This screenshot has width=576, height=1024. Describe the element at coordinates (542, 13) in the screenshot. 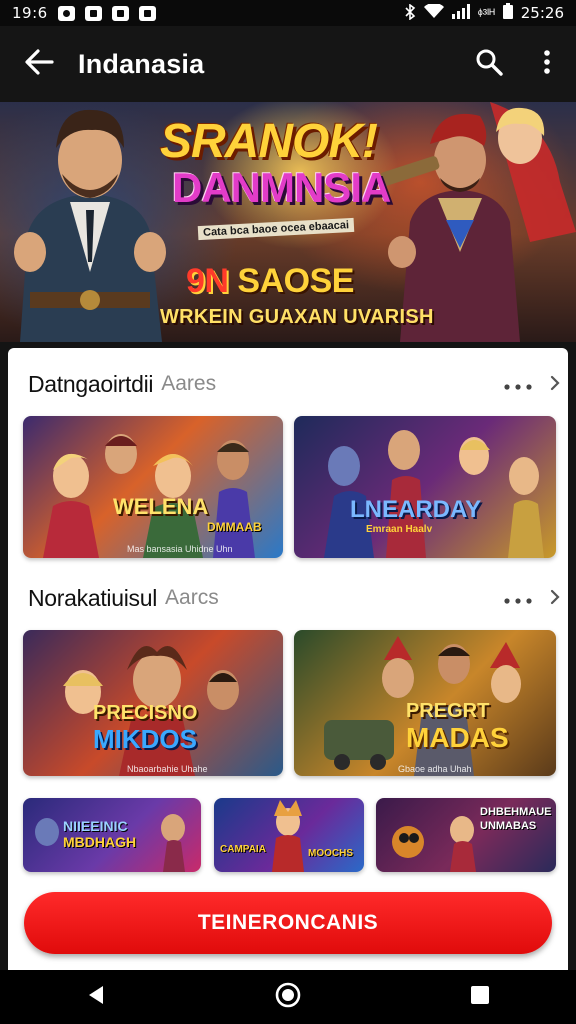

I see `status-clock: 25:26` at that location.